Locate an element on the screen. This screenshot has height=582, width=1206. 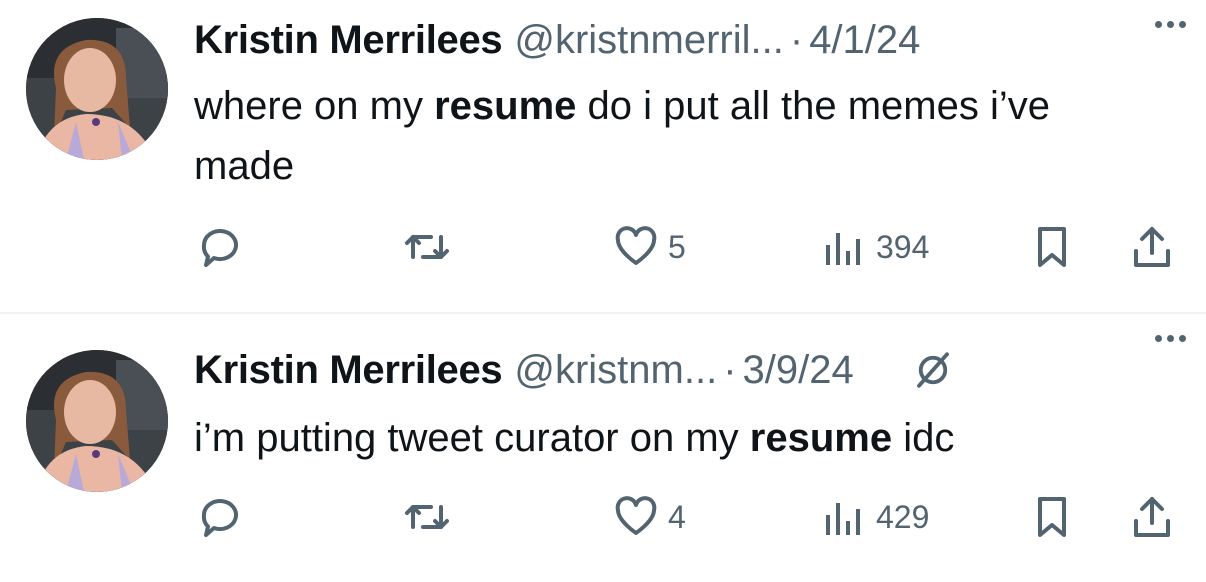
like-count: 4 is located at coordinates (677, 516).